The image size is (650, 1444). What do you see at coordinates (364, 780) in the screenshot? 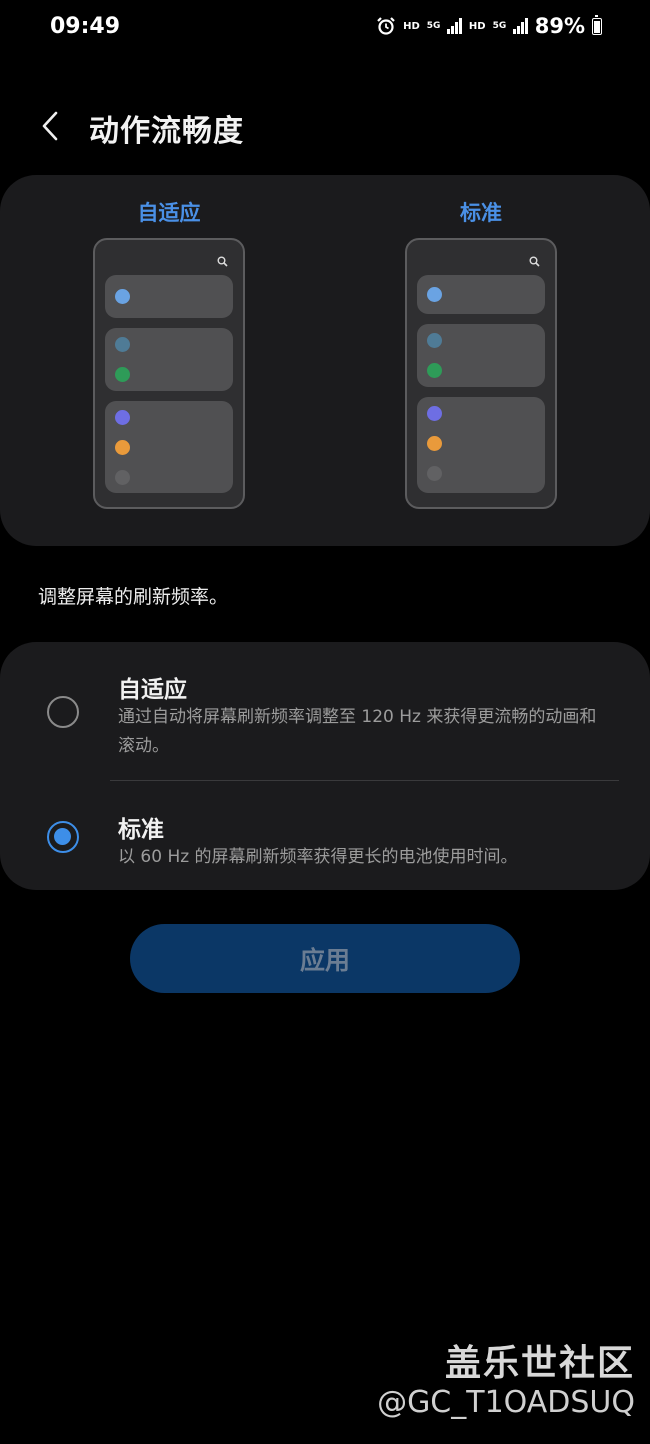
I see `divider` at bounding box center [364, 780].